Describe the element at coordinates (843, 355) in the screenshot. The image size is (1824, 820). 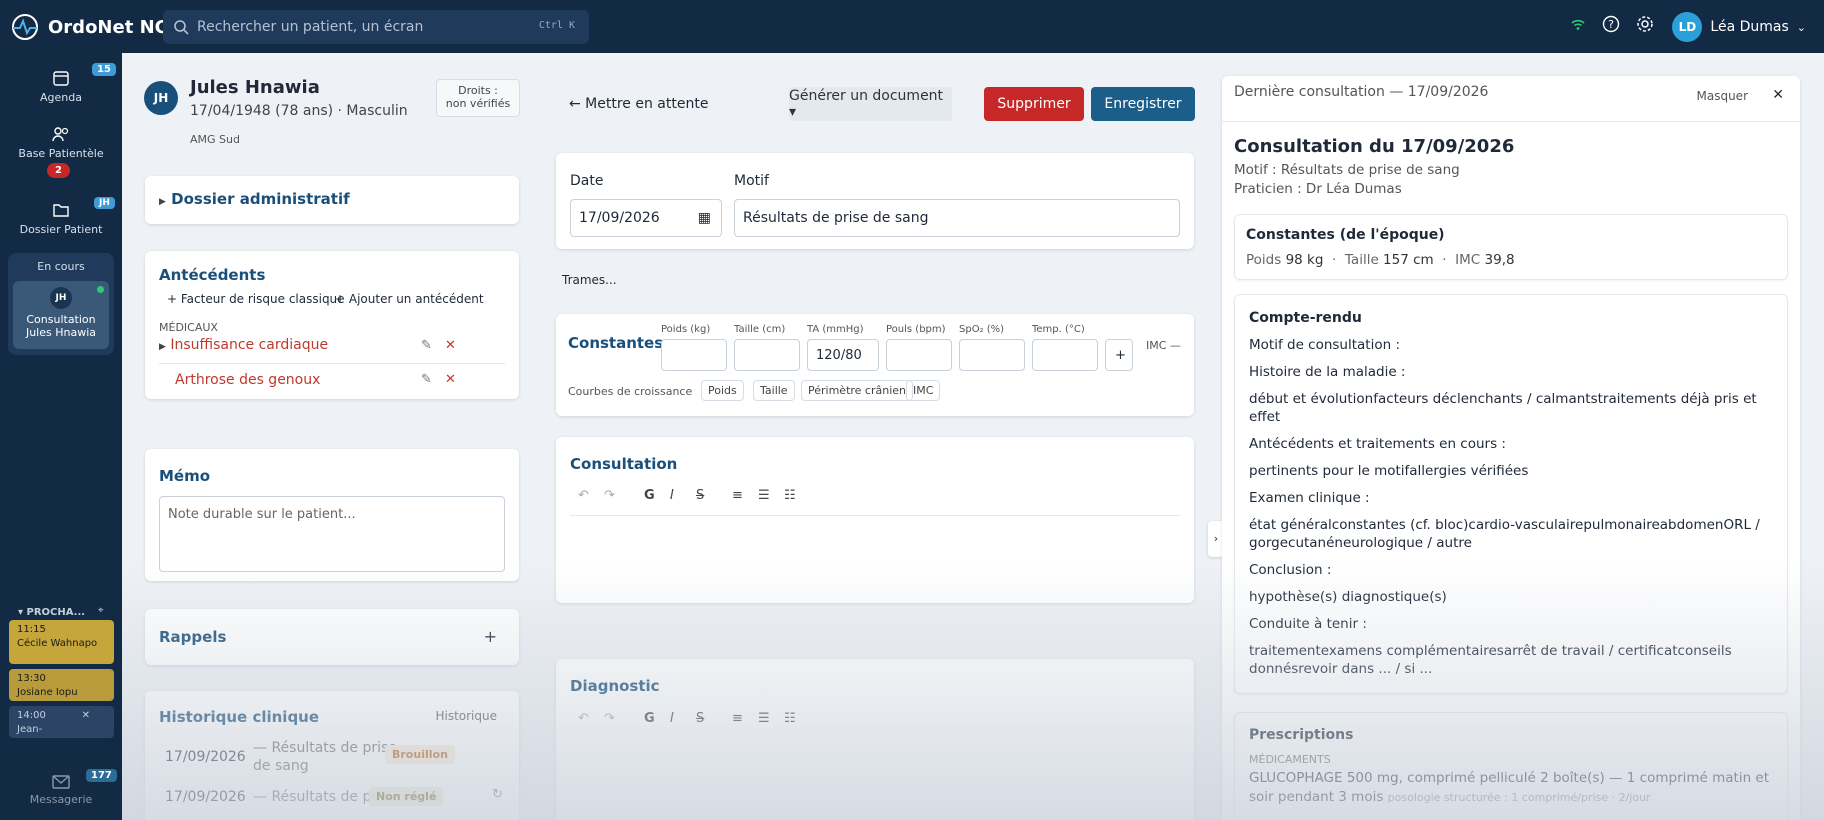
I see `ta-input: 120/80` at that location.